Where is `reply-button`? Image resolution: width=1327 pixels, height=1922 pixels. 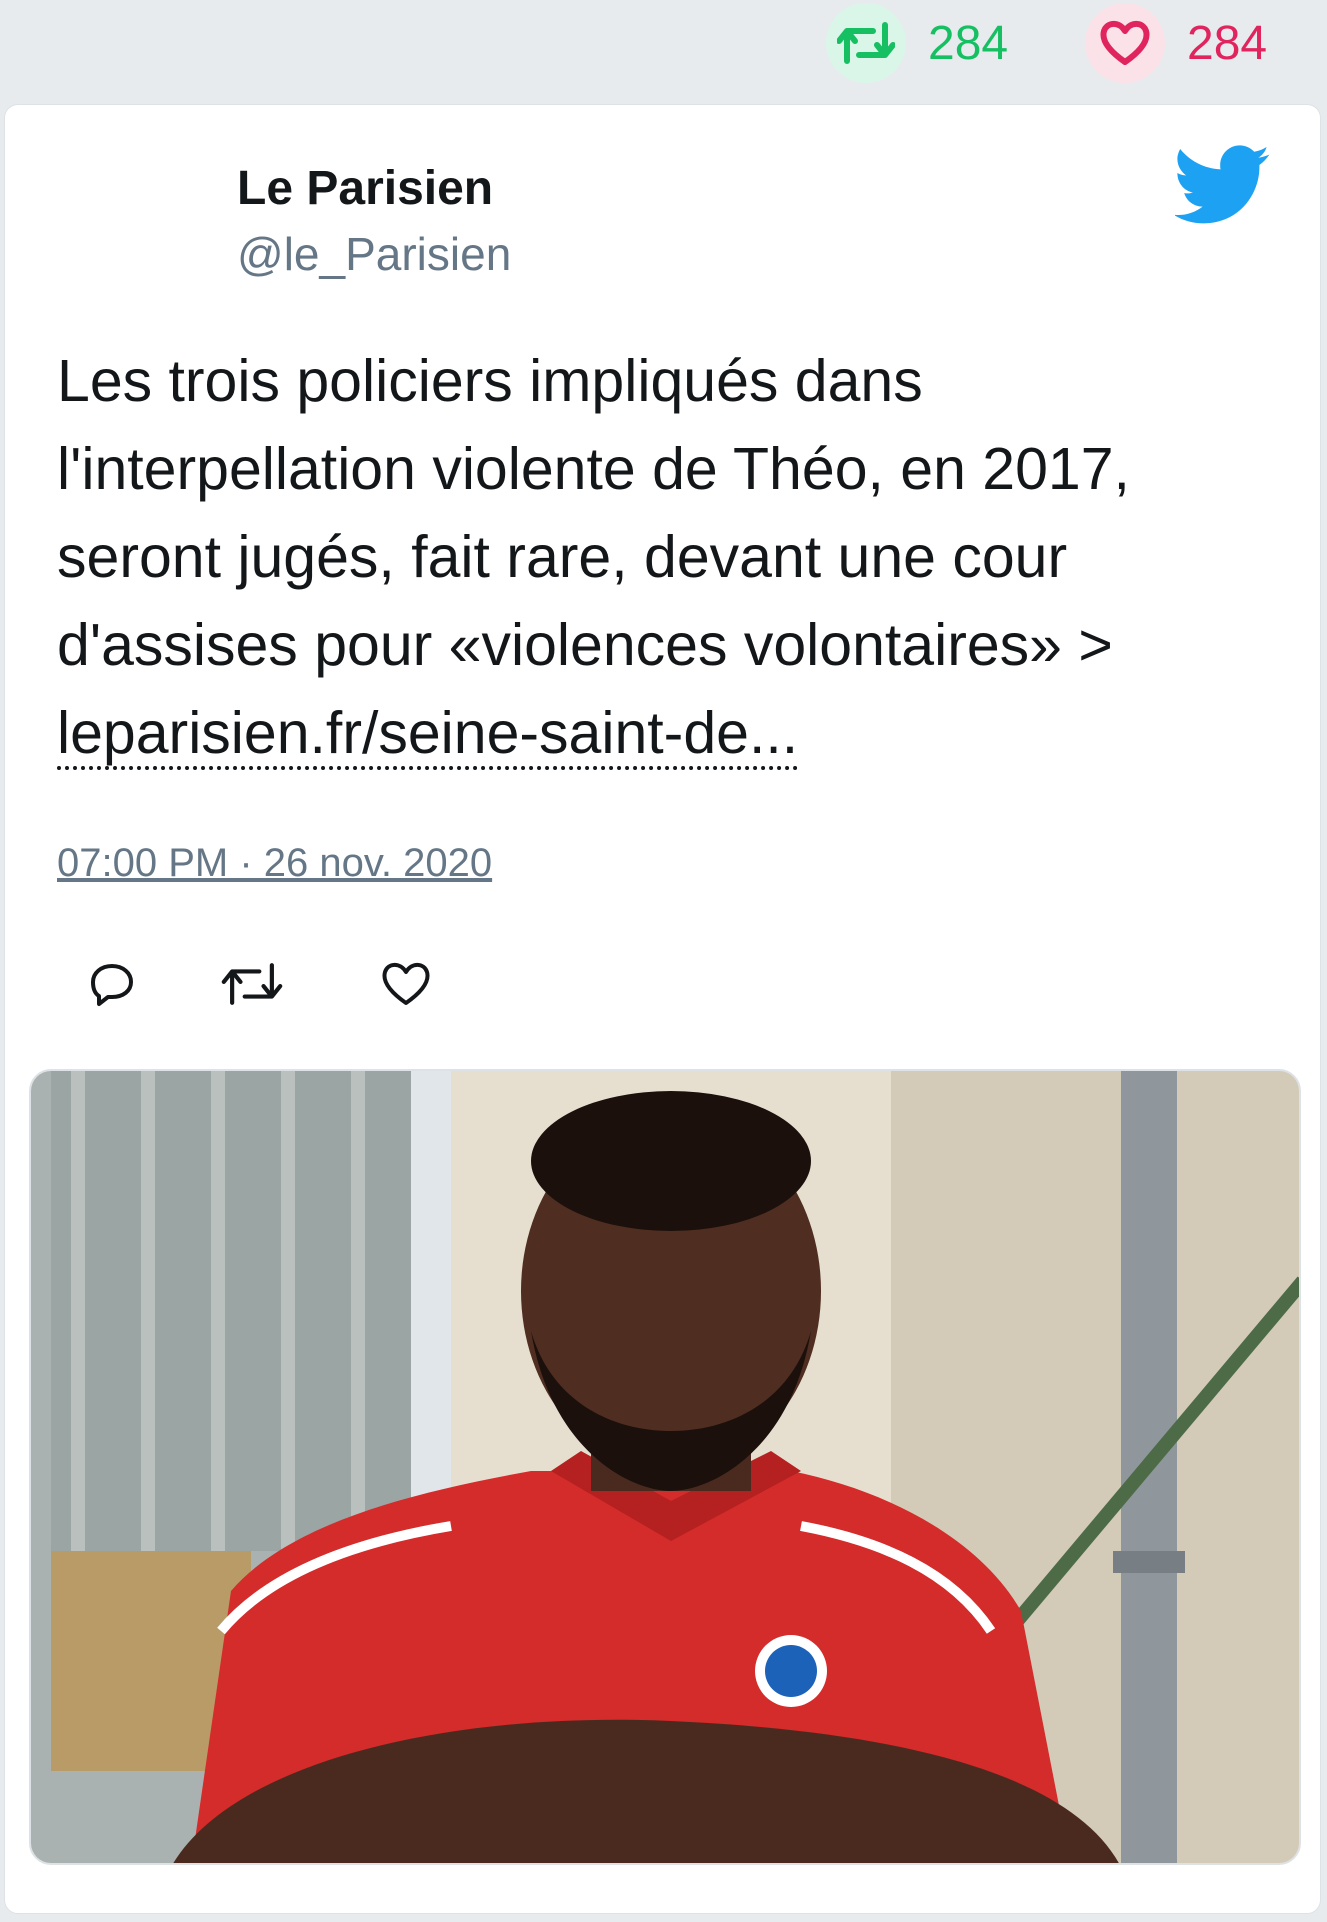 reply-button is located at coordinates (112, 984).